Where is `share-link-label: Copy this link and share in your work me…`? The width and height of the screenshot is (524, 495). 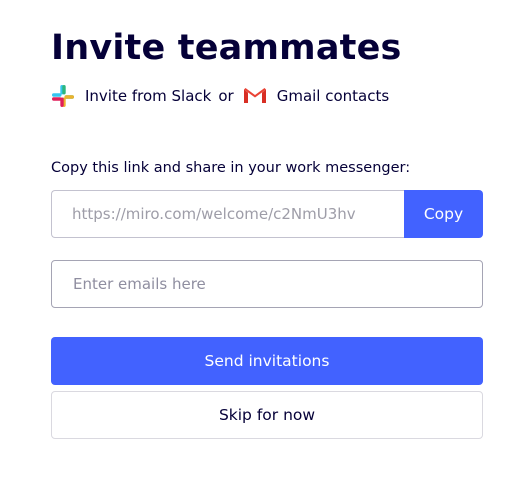 share-link-label: Copy this link and share in your work me… is located at coordinates (231, 168).